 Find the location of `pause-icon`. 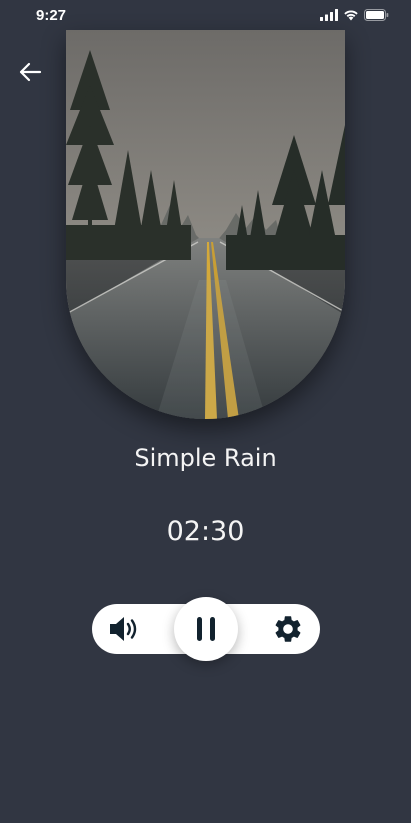

pause-icon is located at coordinates (206, 629).